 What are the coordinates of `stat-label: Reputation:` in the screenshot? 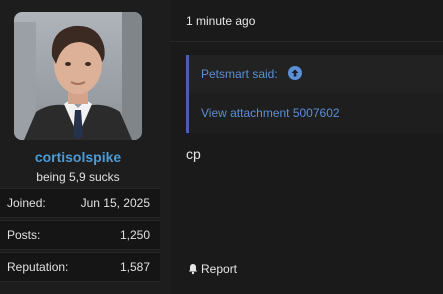 It's located at (38, 267).